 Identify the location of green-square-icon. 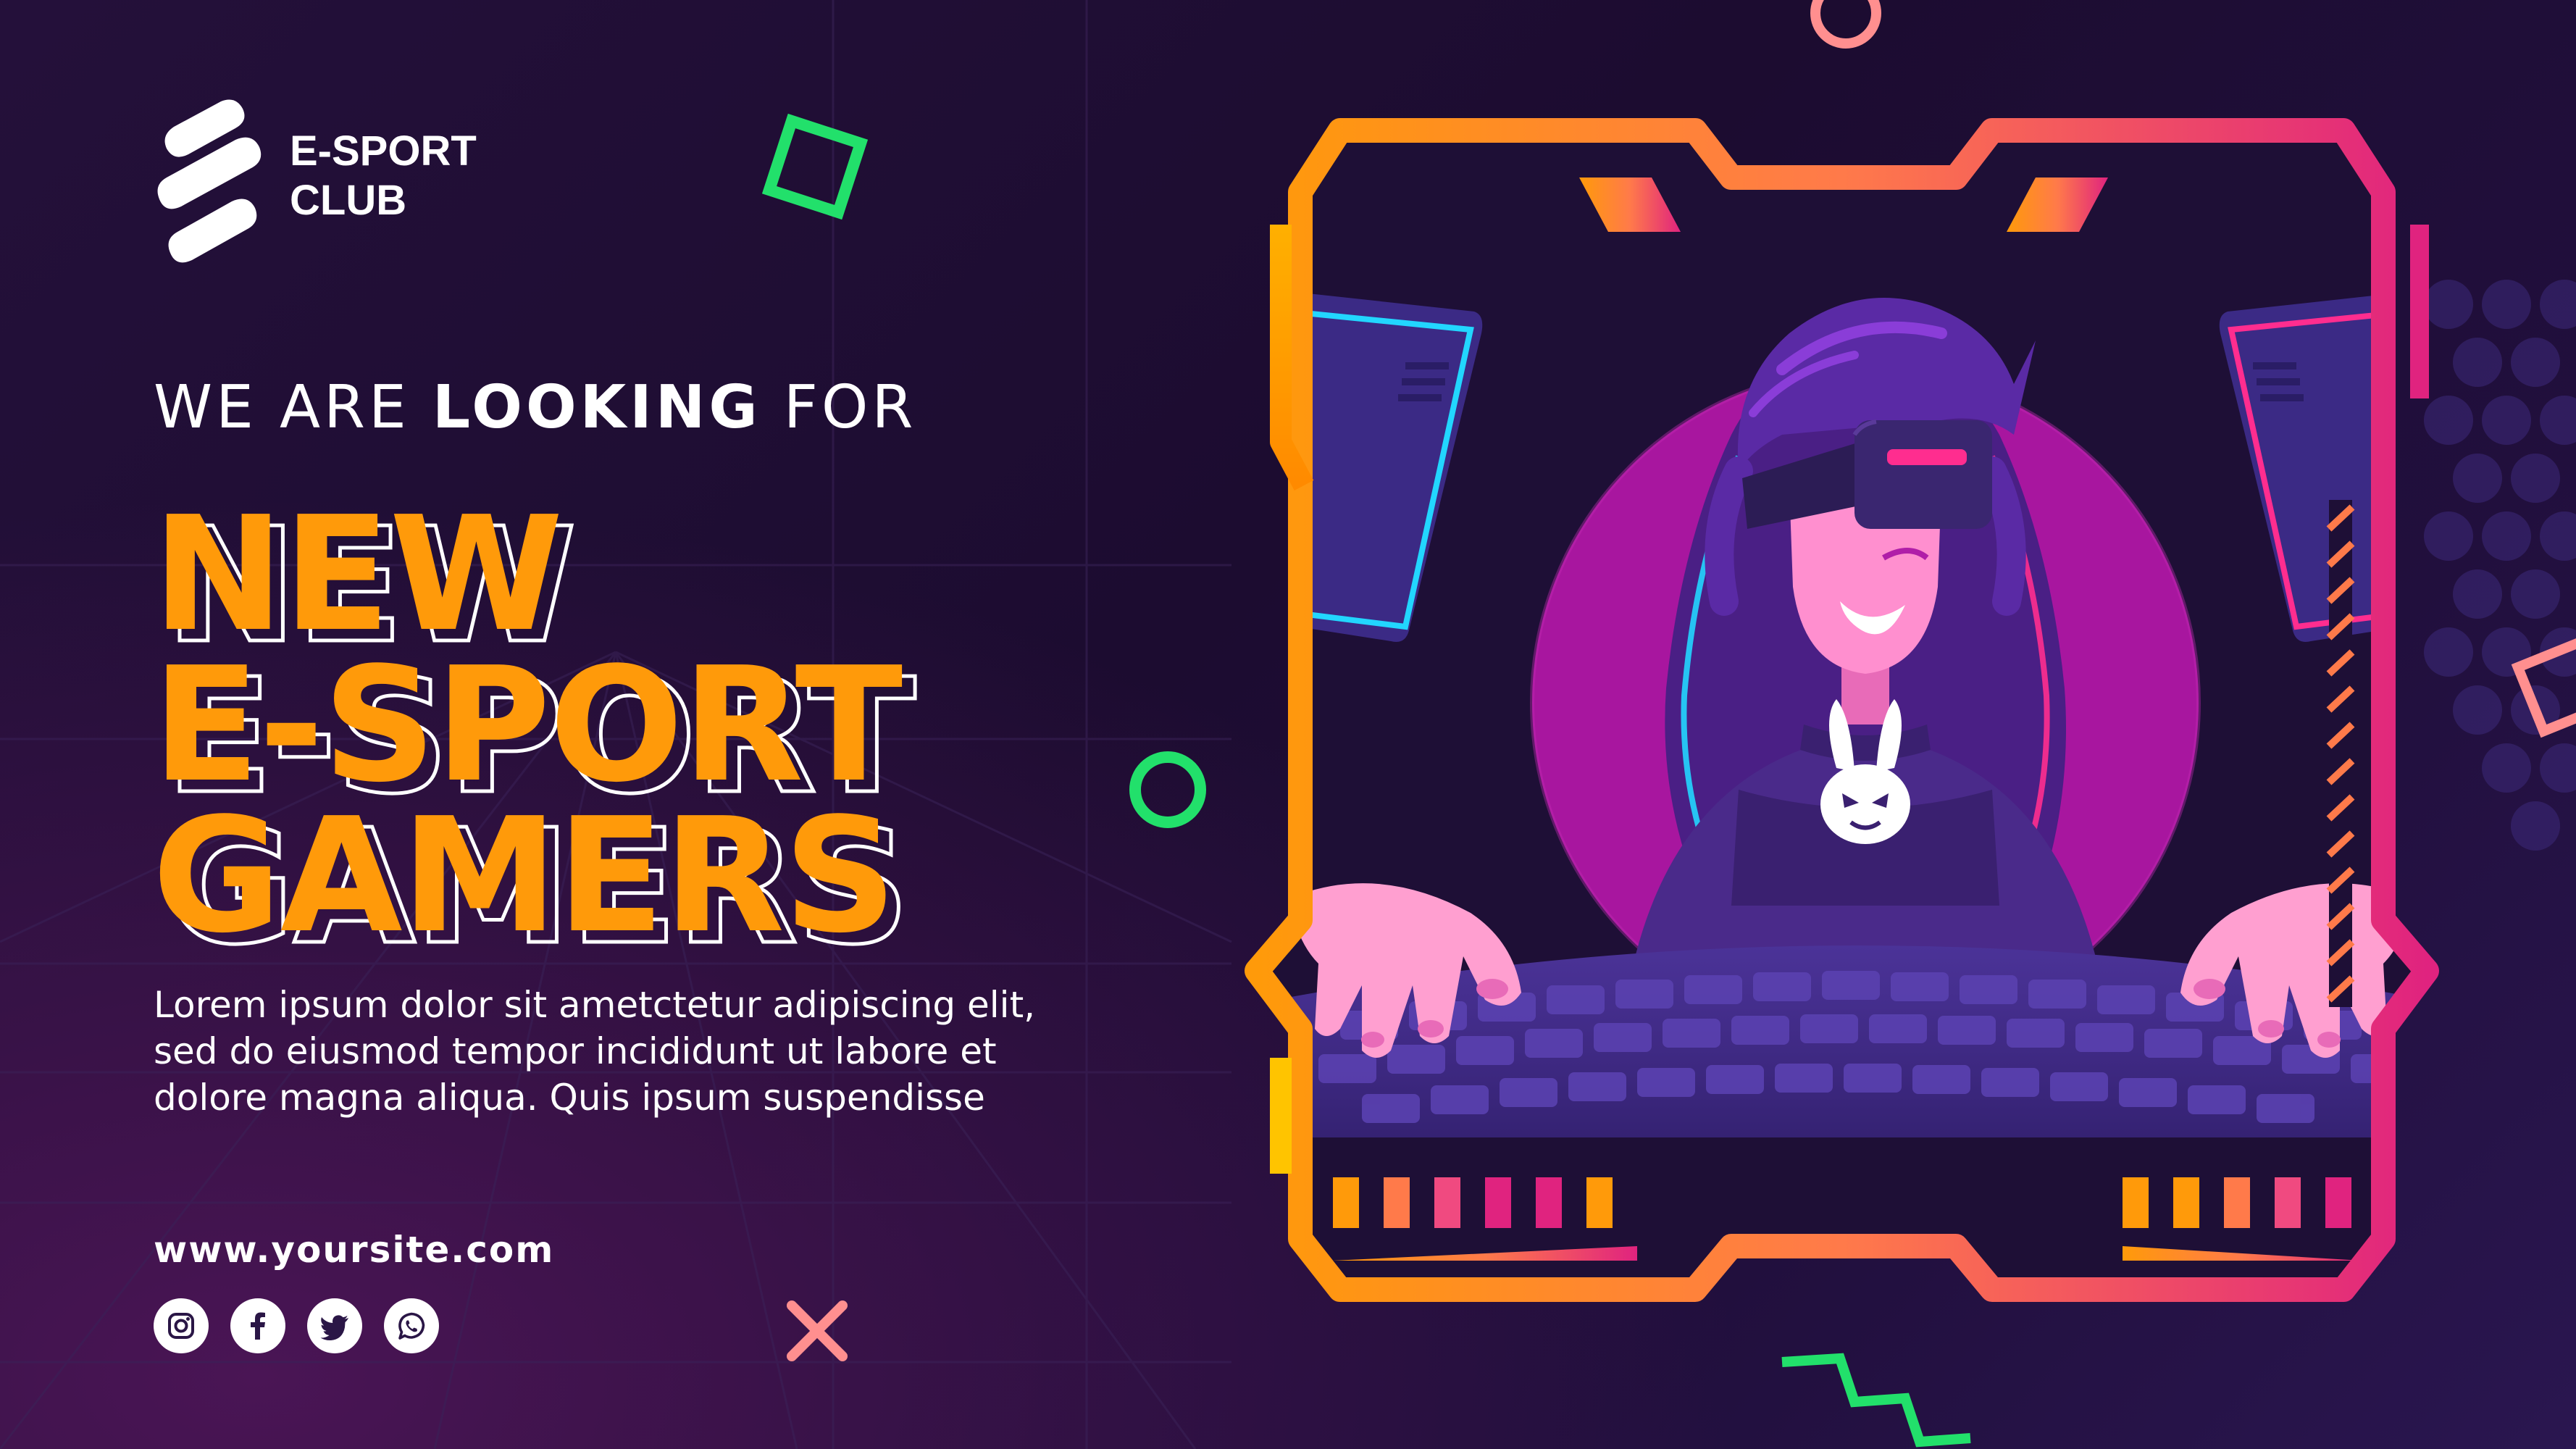
(815, 166).